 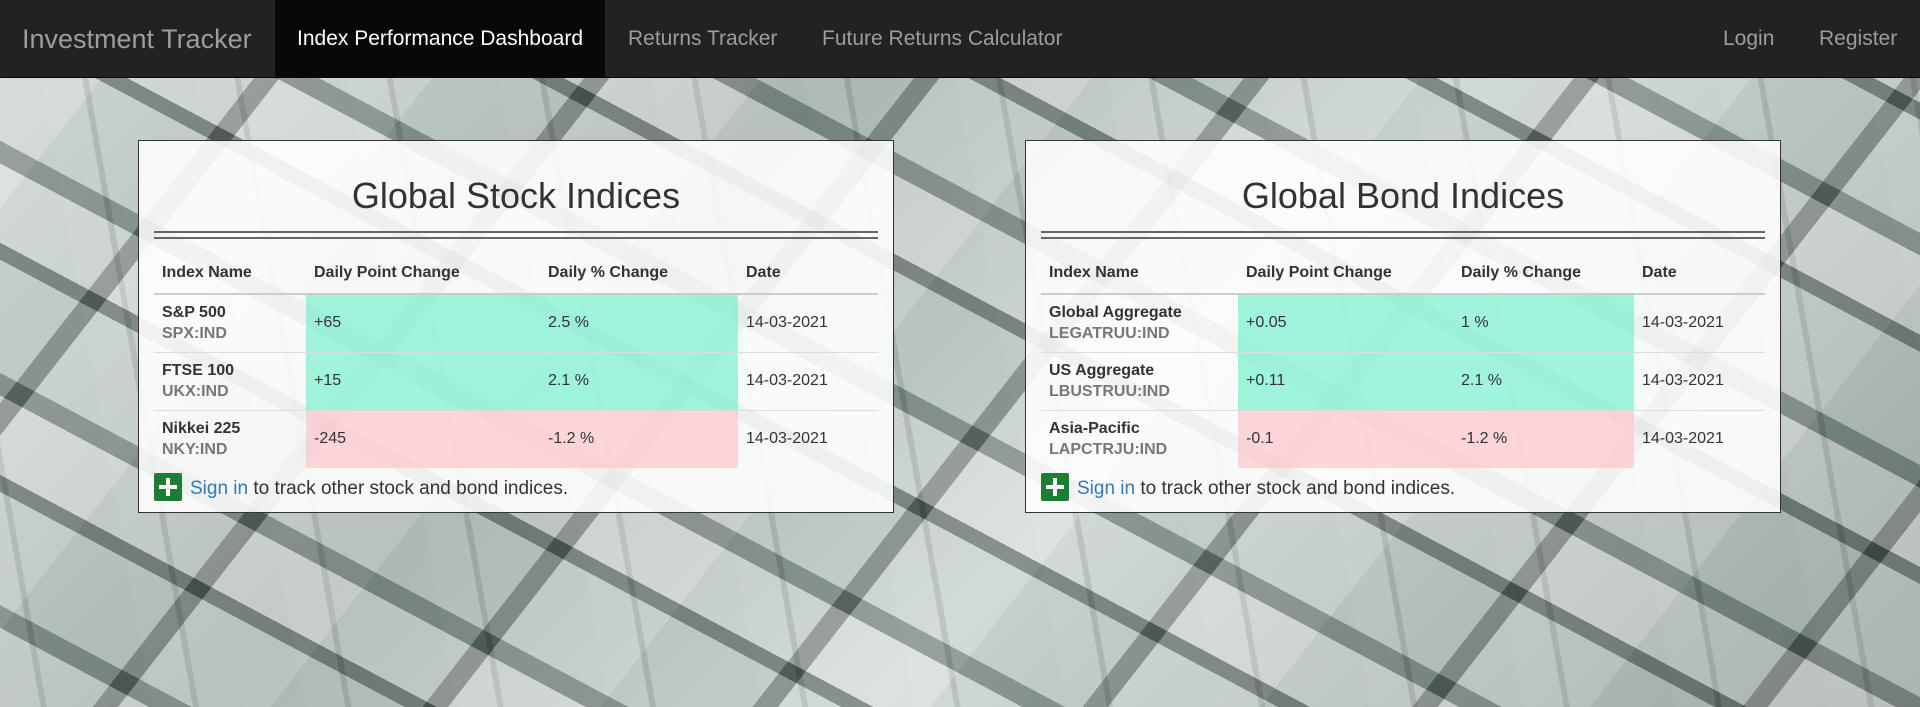 What do you see at coordinates (942, 38) in the screenshot?
I see `nav-future-returns-calculator: Future Returns Calculator` at bounding box center [942, 38].